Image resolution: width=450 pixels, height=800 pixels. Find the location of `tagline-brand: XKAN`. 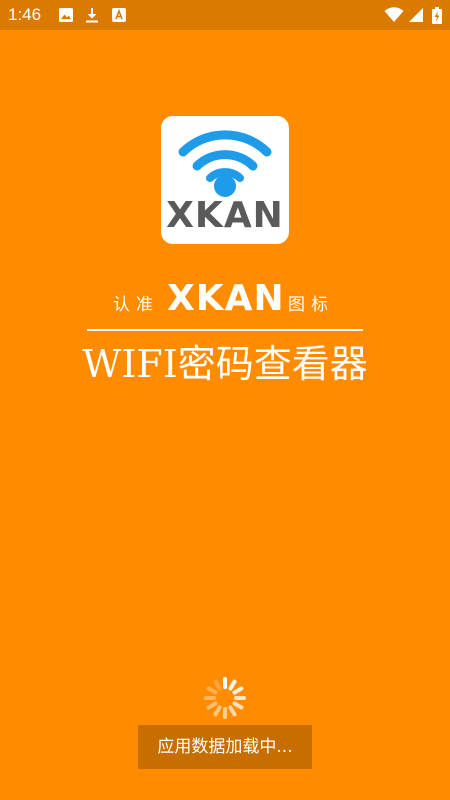

tagline-brand: XKAN is located at coordinates (226, 298).